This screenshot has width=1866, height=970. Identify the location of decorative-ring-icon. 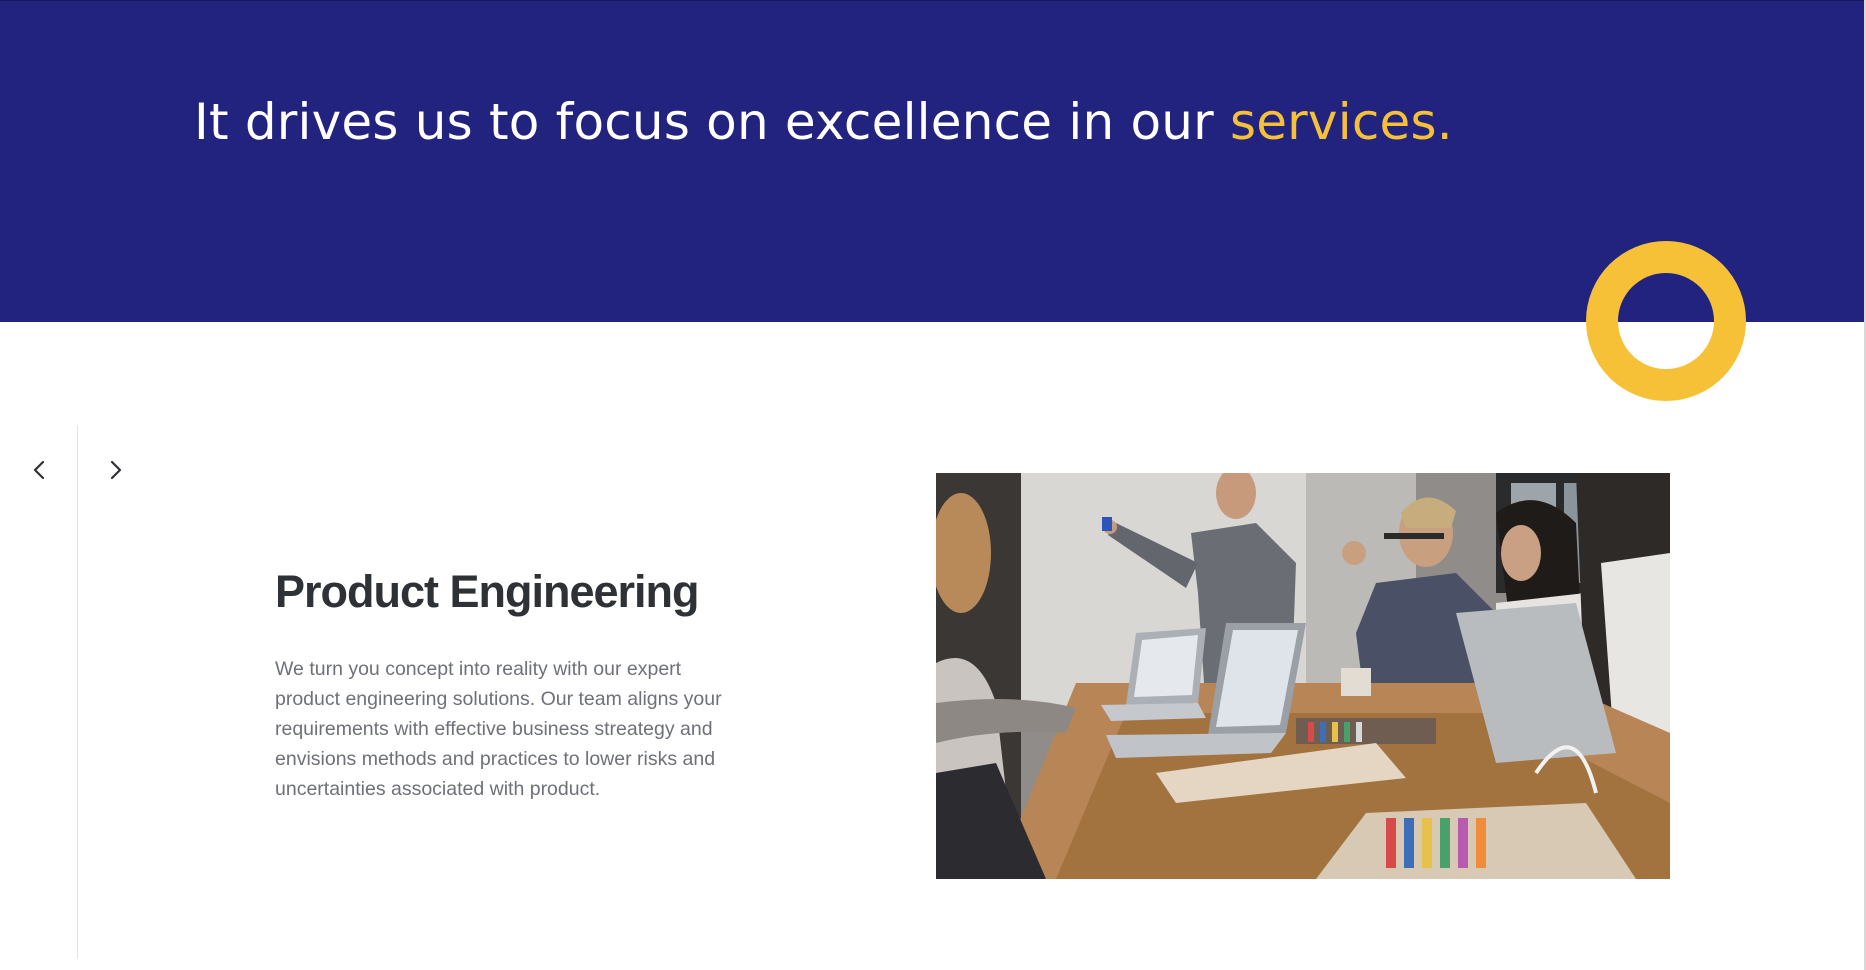
(1666, 321).